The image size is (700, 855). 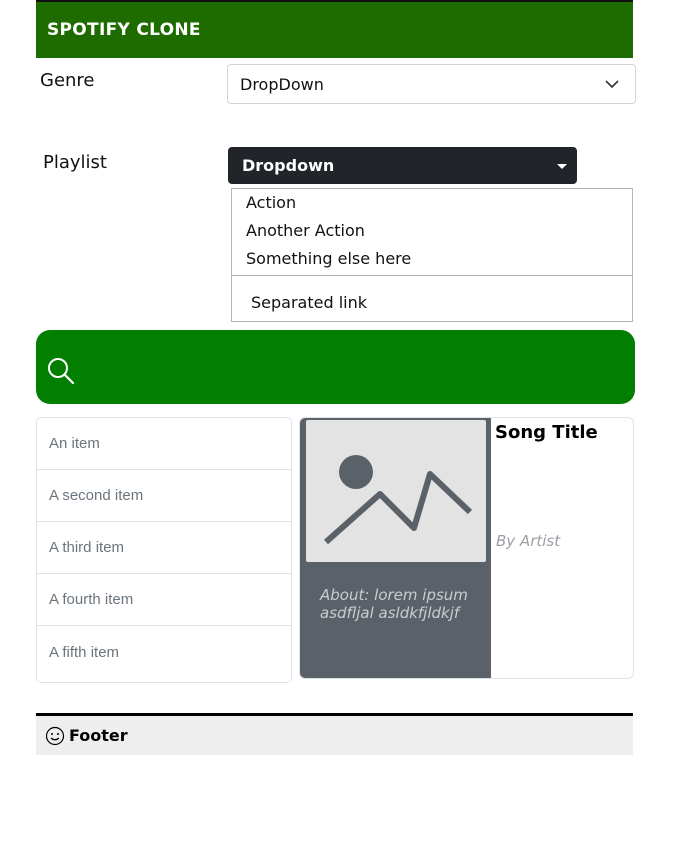 What do you see at coordinates (98, 735) in the screenshot?
I see `footer-text: Footer` at bounding box center [98, 735].